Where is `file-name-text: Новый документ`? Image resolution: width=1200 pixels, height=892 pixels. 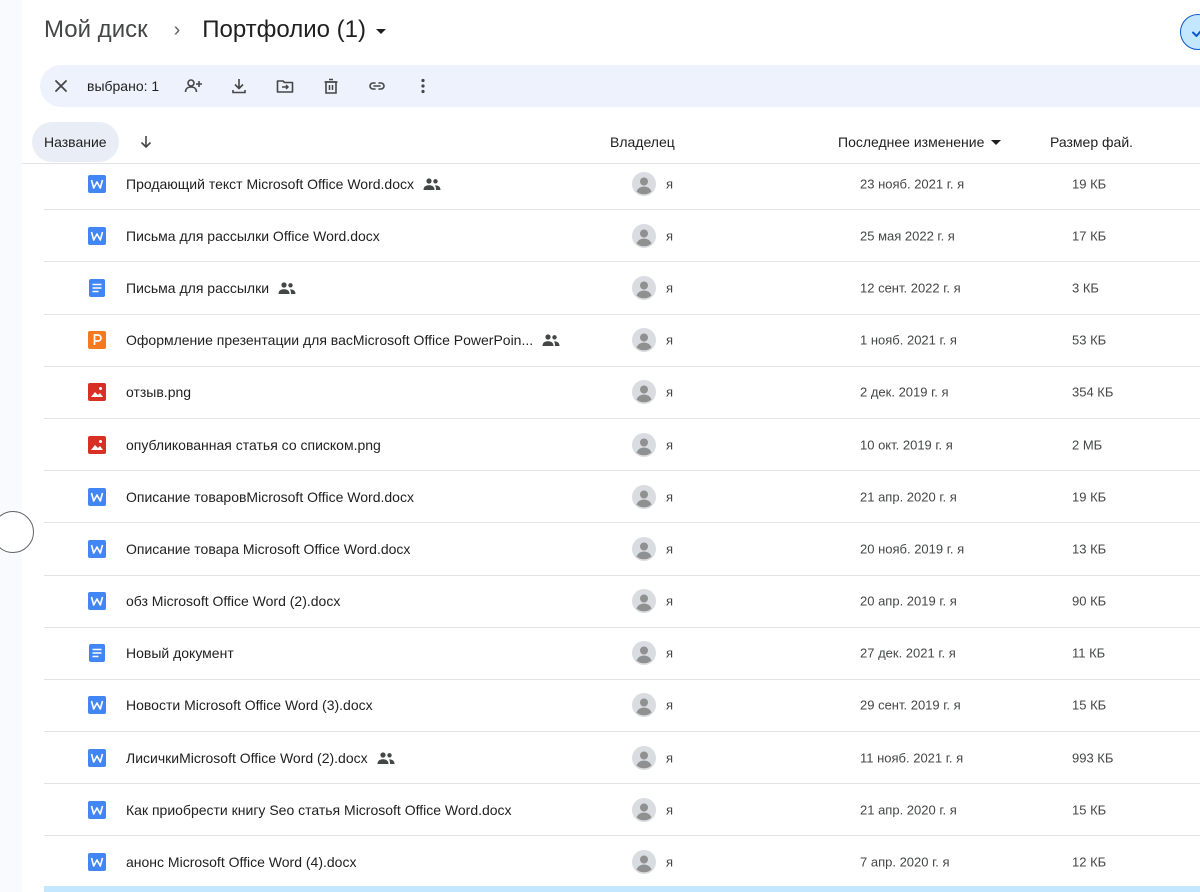
file-name-text: Новый документ is located at coordinates (180, 653).